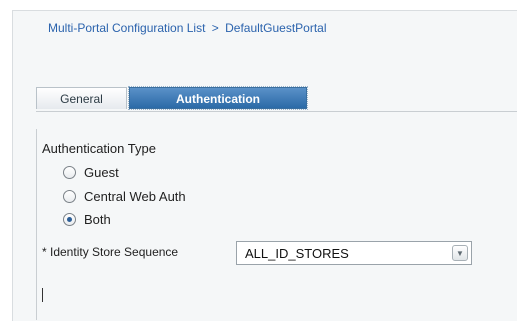  Describe the element at coordinates (135, 196) in the screenshot. I see `radio-central-web-auth-label: Central Web Auth` at that location.